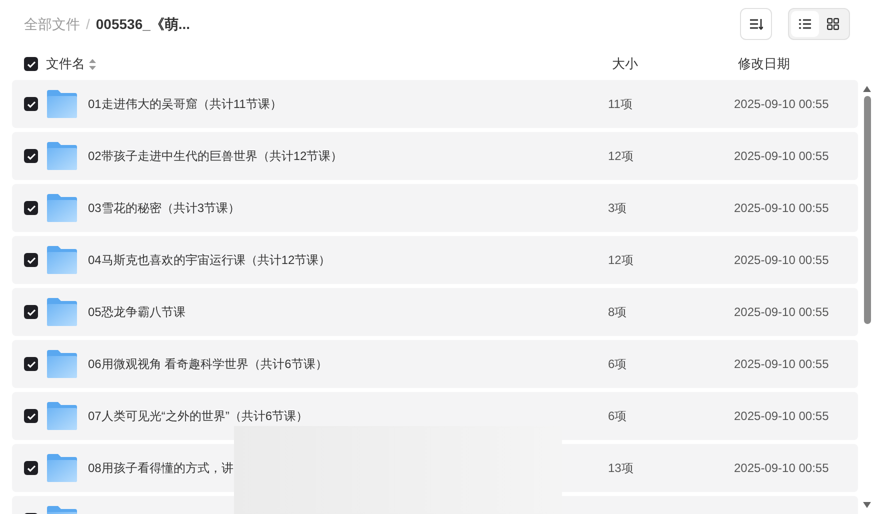  Describe the element at coordinates (435, 104) in the screenshot. I see `file-row: 01走进伟大的吴哥窟（共计11节课） 11项 2025-09-10 00:55` at that location.